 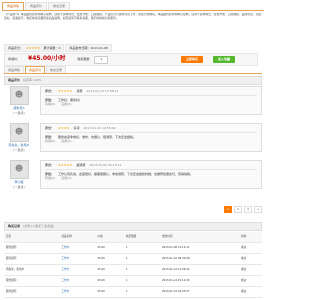 What do you see at coordinates (77, 237) in the screenshot?
I see `col-product: 商品名称` at bounding box center [77, 237].